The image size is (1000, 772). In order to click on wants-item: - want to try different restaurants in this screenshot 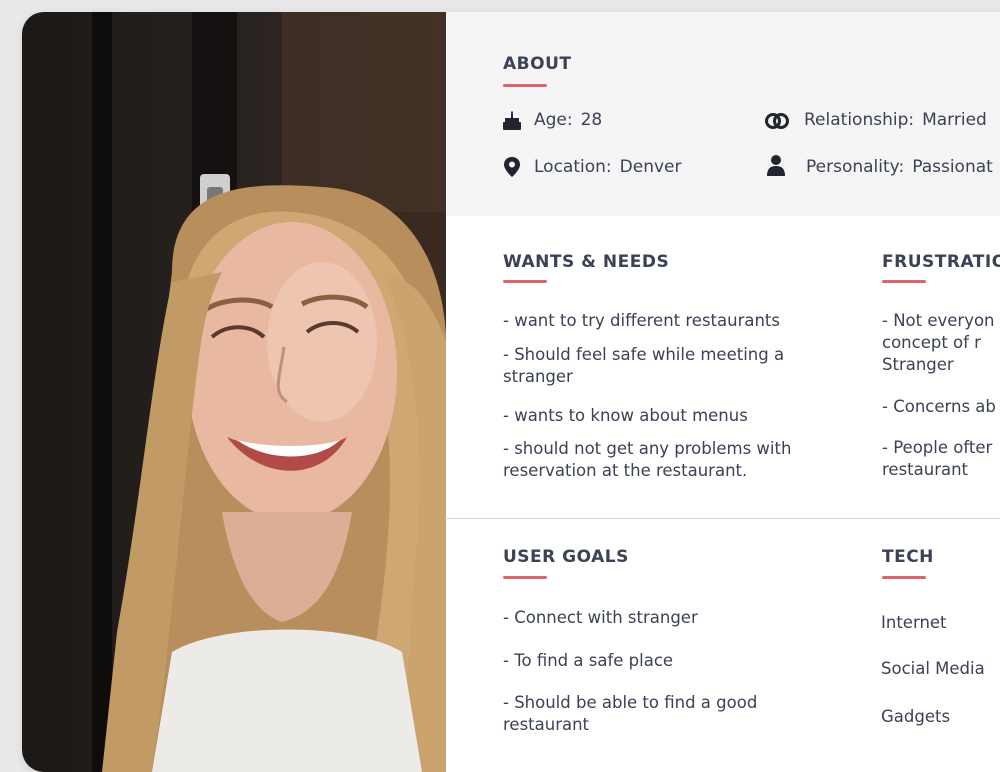, I will do `click(641, 320)`.